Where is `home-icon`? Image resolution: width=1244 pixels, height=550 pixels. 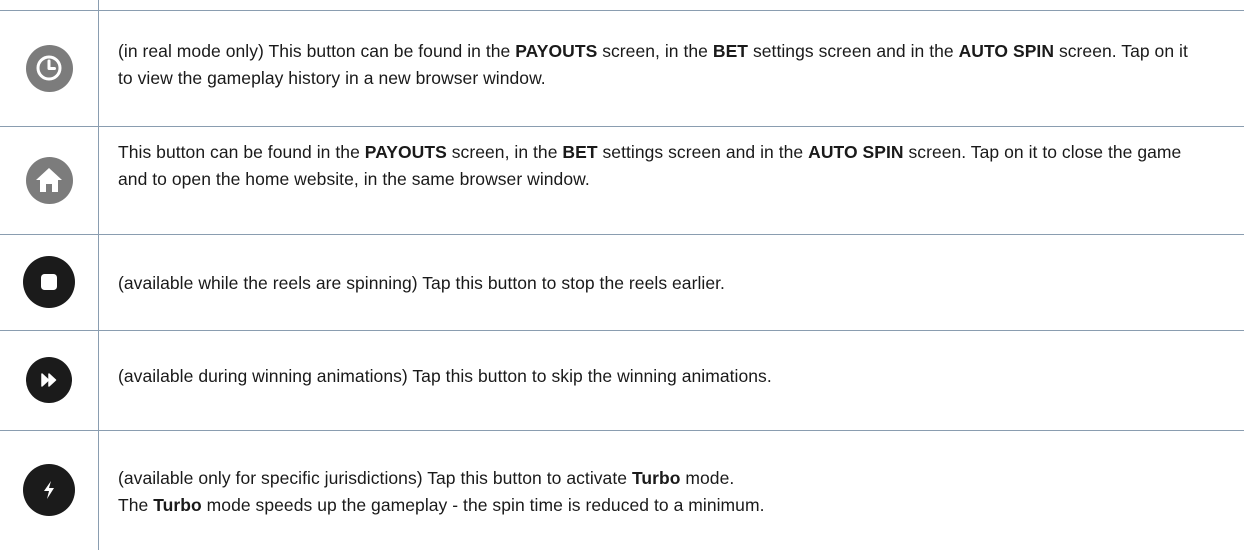
home-icon is located at coordinates (49, 180).